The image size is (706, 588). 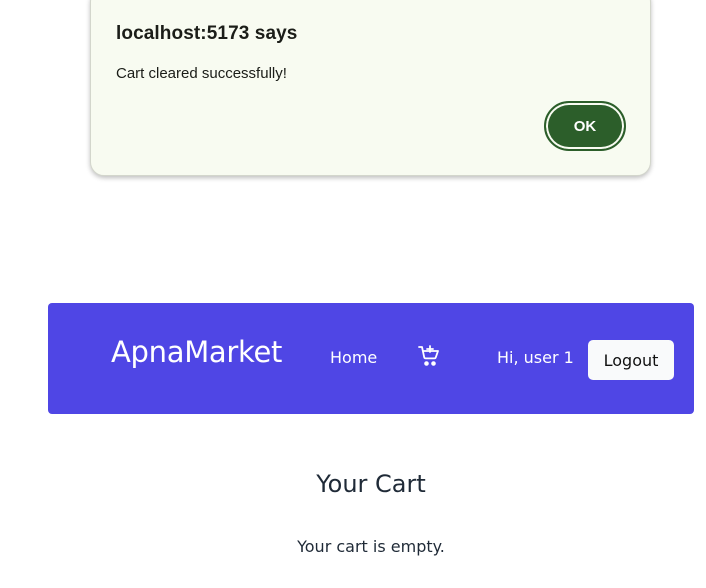 I want to click on cart-plus-icon, so click(x=429, y=356).